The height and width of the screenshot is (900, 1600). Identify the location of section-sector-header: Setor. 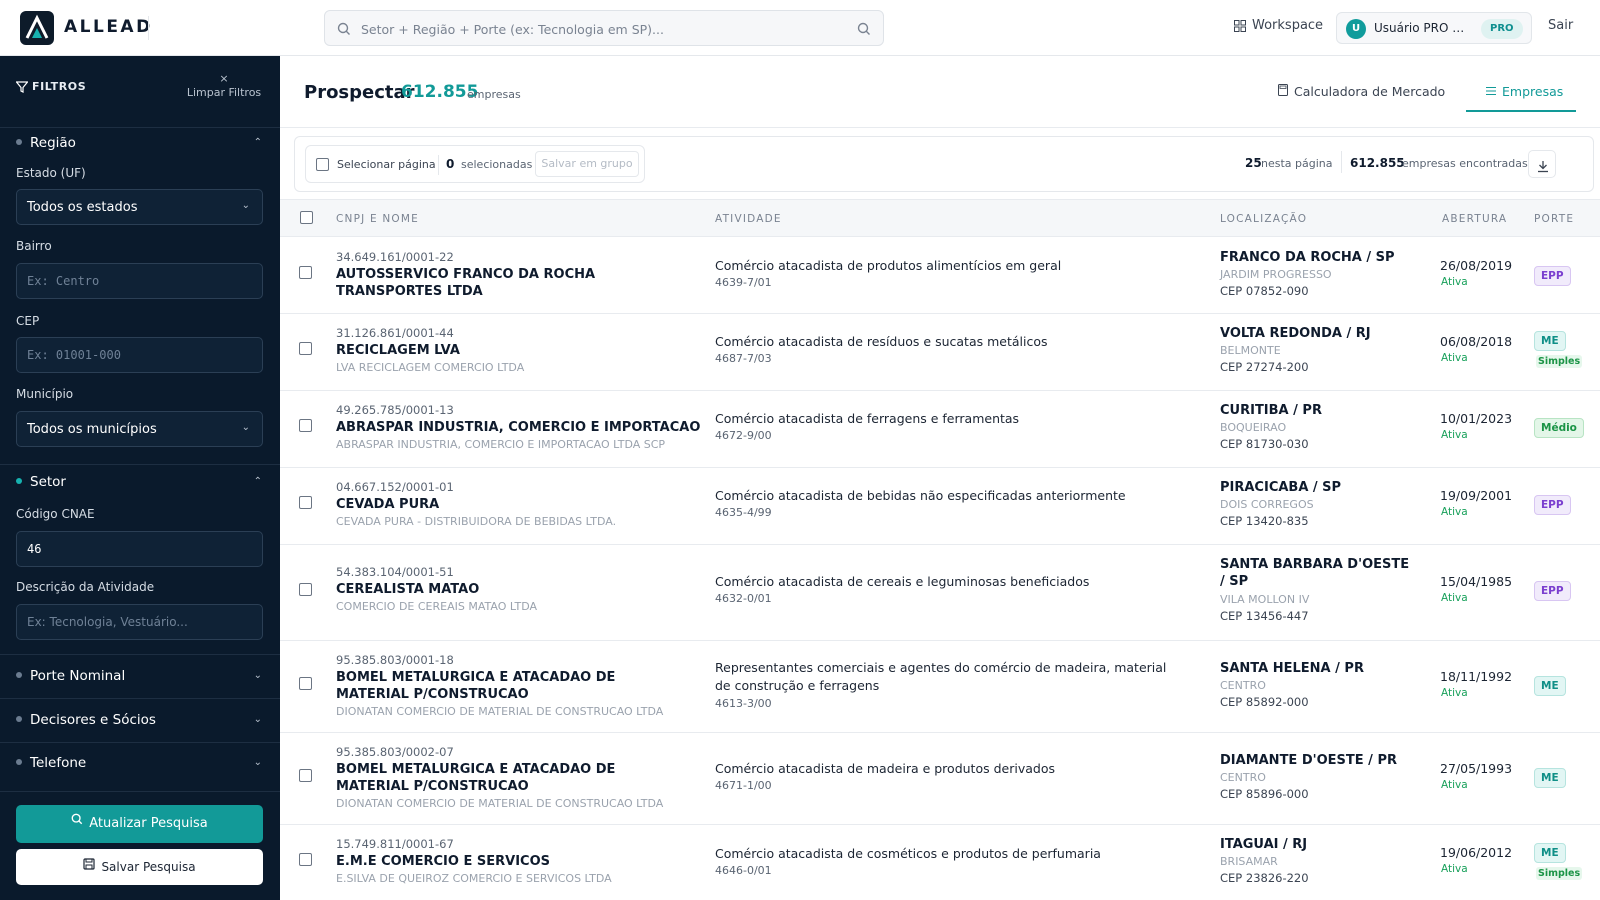
(41, 482).